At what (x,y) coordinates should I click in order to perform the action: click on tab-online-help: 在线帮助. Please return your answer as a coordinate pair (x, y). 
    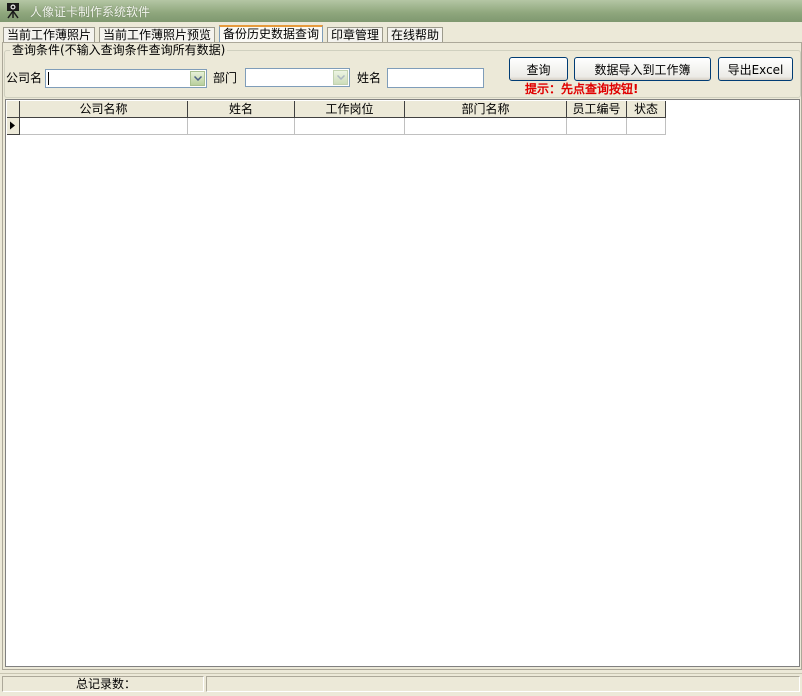
    Looking at the image, I should click on (415, 35).